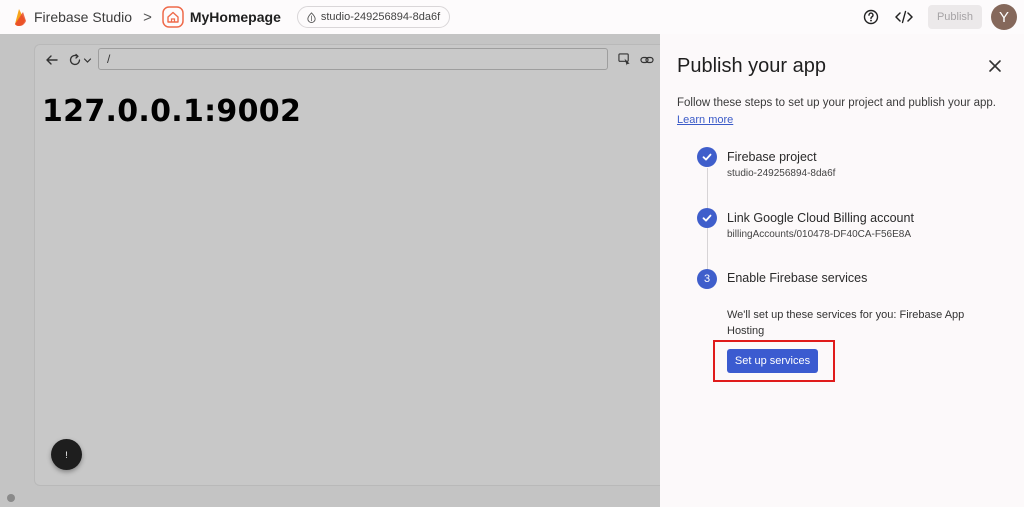  What do you see at coordinates (751, 66) in the screenshot?
I see `panel-title: Publish your app` at bounding box center [751, 66].